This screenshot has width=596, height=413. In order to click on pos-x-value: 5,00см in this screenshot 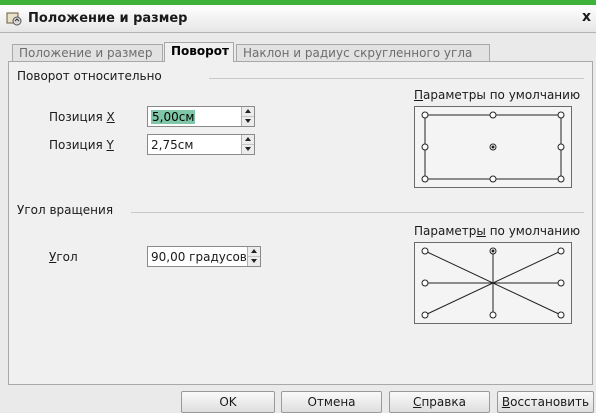, I will do `click(173, 117)`.